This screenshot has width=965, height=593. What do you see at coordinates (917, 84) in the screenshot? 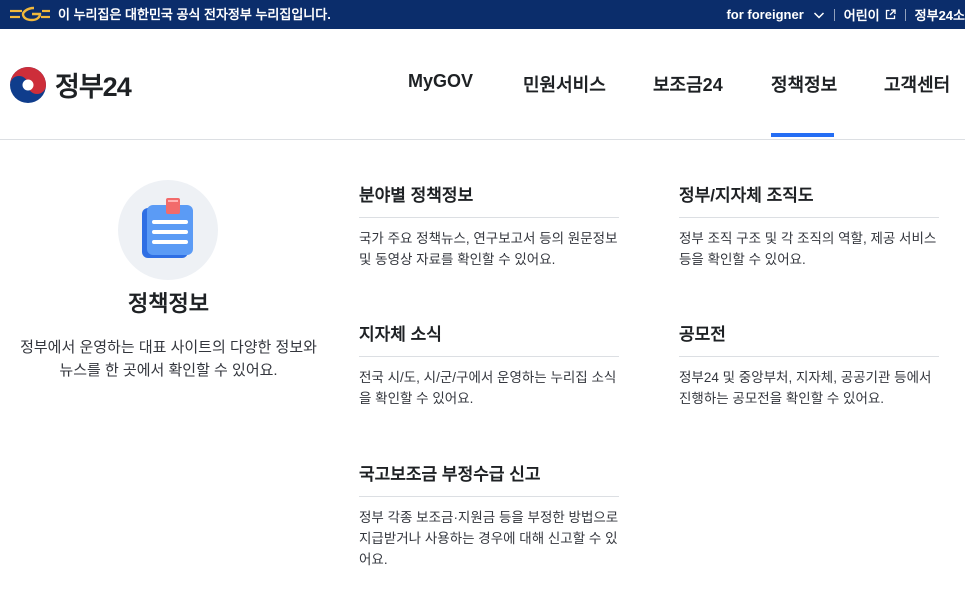
I see `nav-customer-center: 고객센터` at bounding box center [917, 84].